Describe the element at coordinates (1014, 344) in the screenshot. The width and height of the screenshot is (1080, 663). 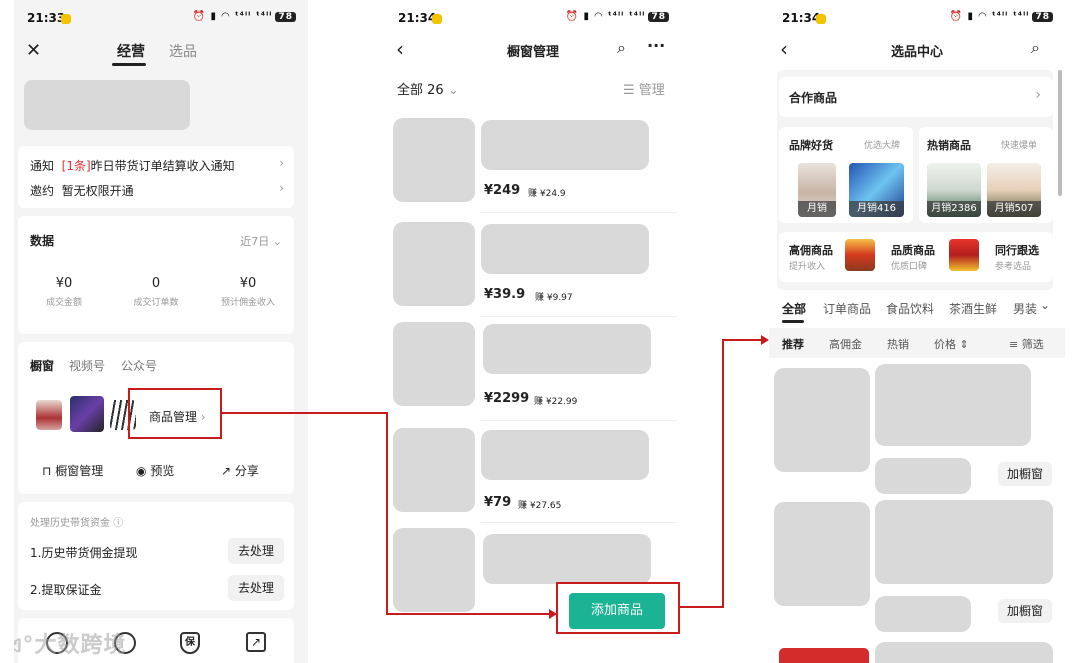
I see `filter-icon: ≡` at that location.